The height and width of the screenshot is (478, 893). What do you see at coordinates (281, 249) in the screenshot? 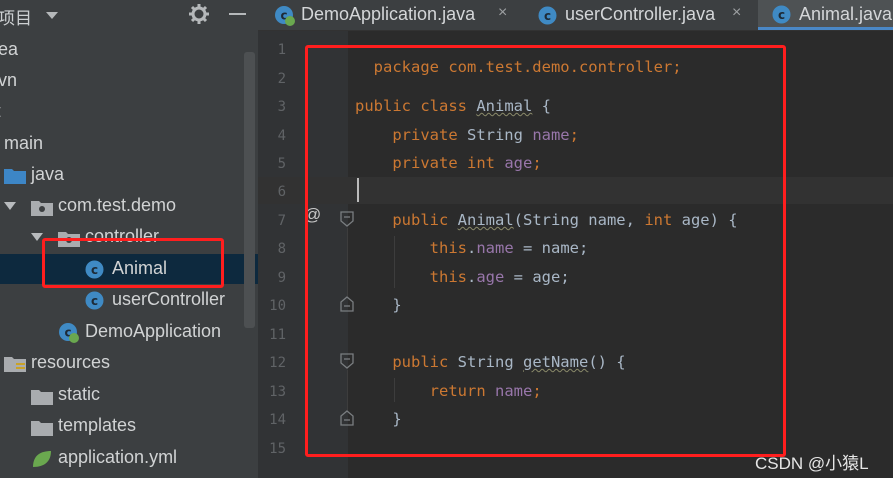
I see `line-number: 8` at bounding box center [281, 249].